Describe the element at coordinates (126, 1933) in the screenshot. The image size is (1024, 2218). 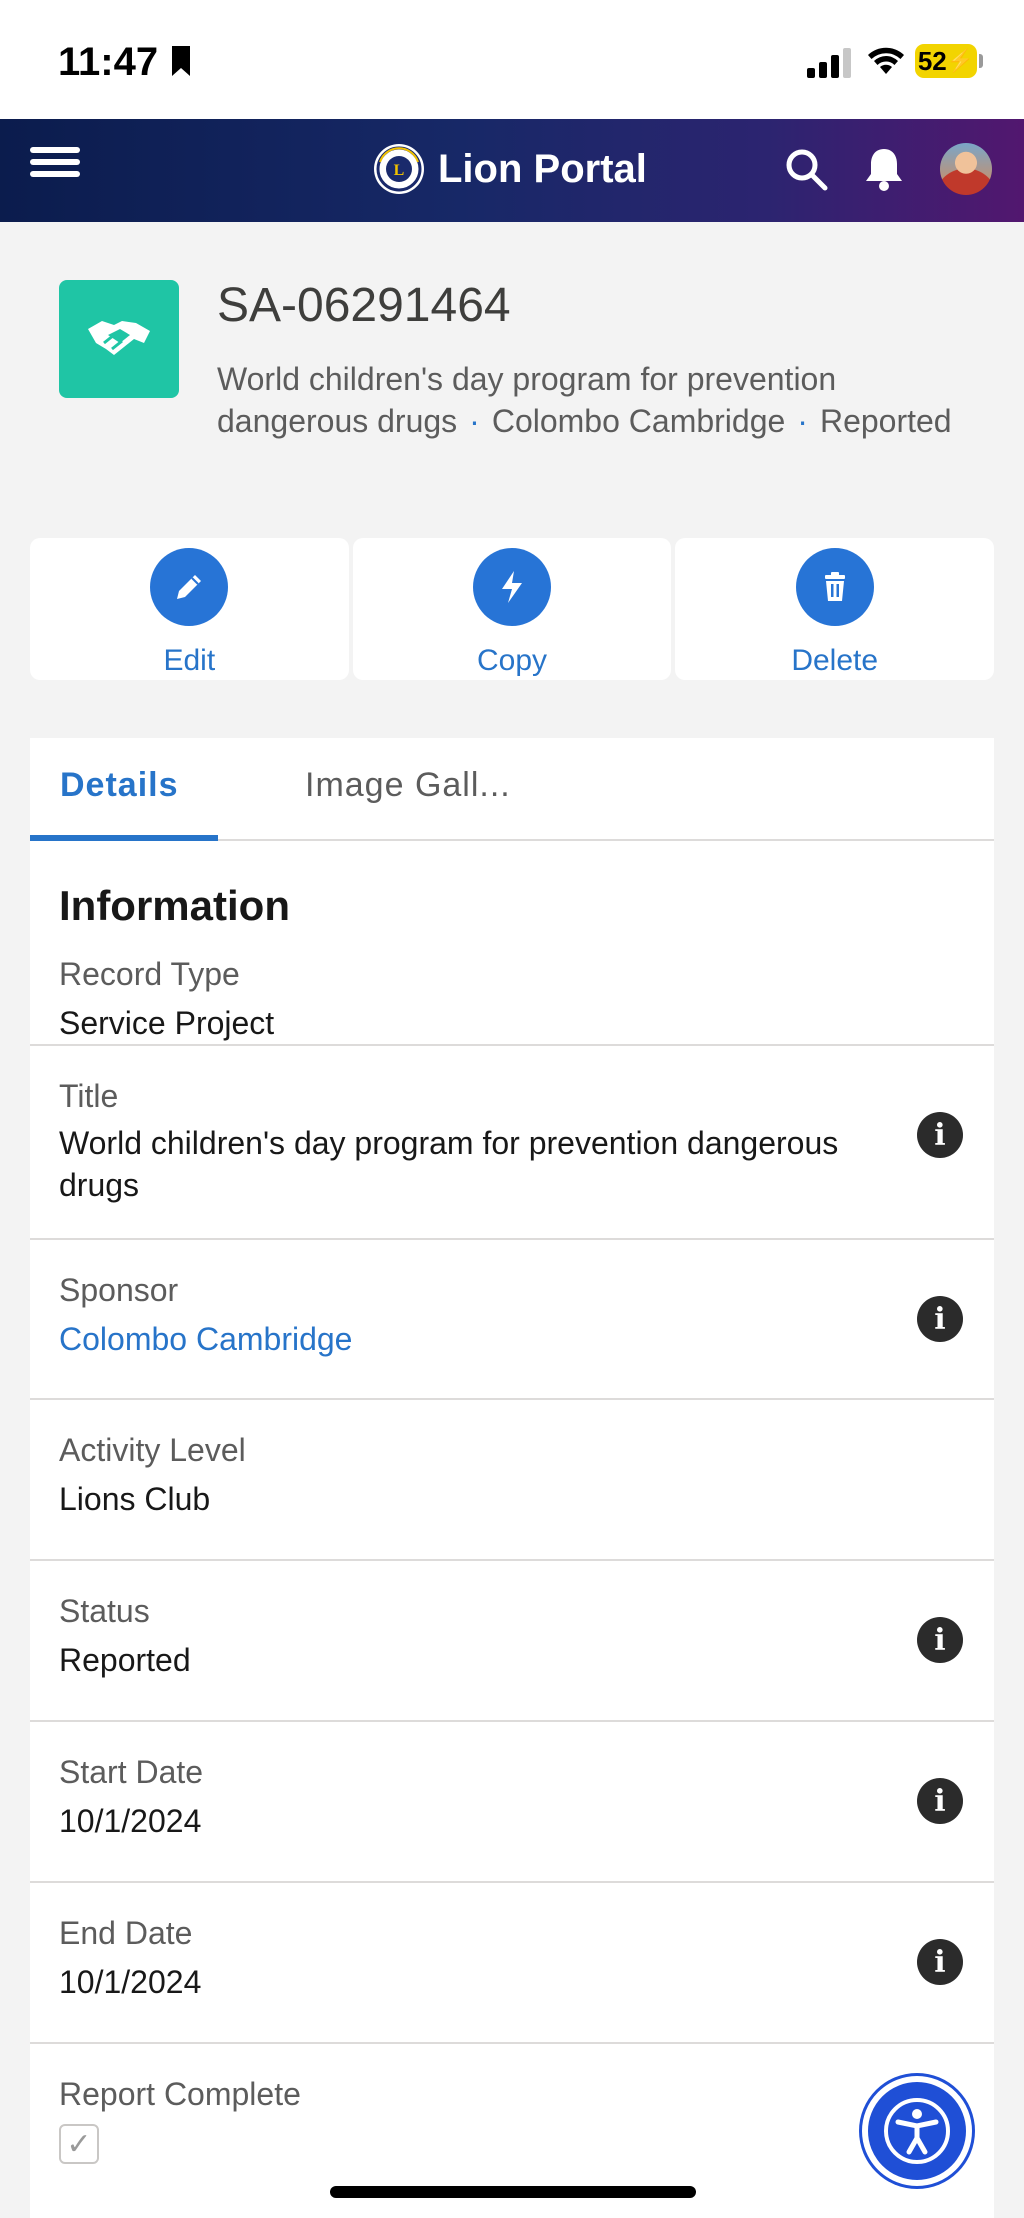
I see `field-label: End Date` at that location.